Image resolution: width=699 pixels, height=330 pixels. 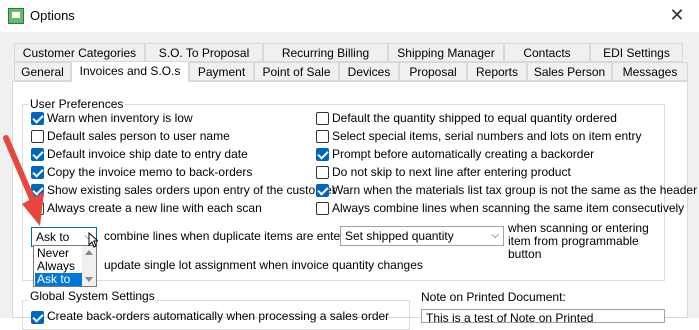 I want to click on tab-customer-categories: Customer Categories, so click(x=79, y=52).